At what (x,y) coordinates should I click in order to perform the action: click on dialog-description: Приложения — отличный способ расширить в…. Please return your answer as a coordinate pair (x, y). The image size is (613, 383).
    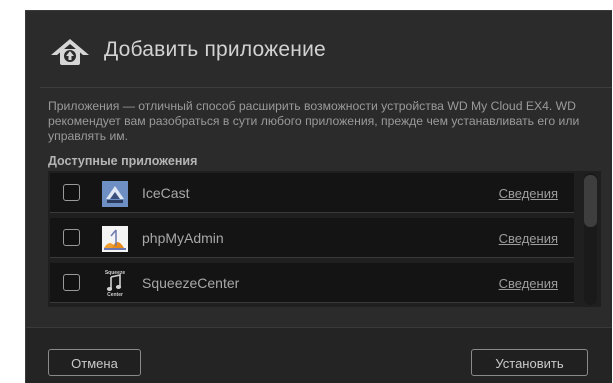
    Looking at the image, I should click on (314, 121).